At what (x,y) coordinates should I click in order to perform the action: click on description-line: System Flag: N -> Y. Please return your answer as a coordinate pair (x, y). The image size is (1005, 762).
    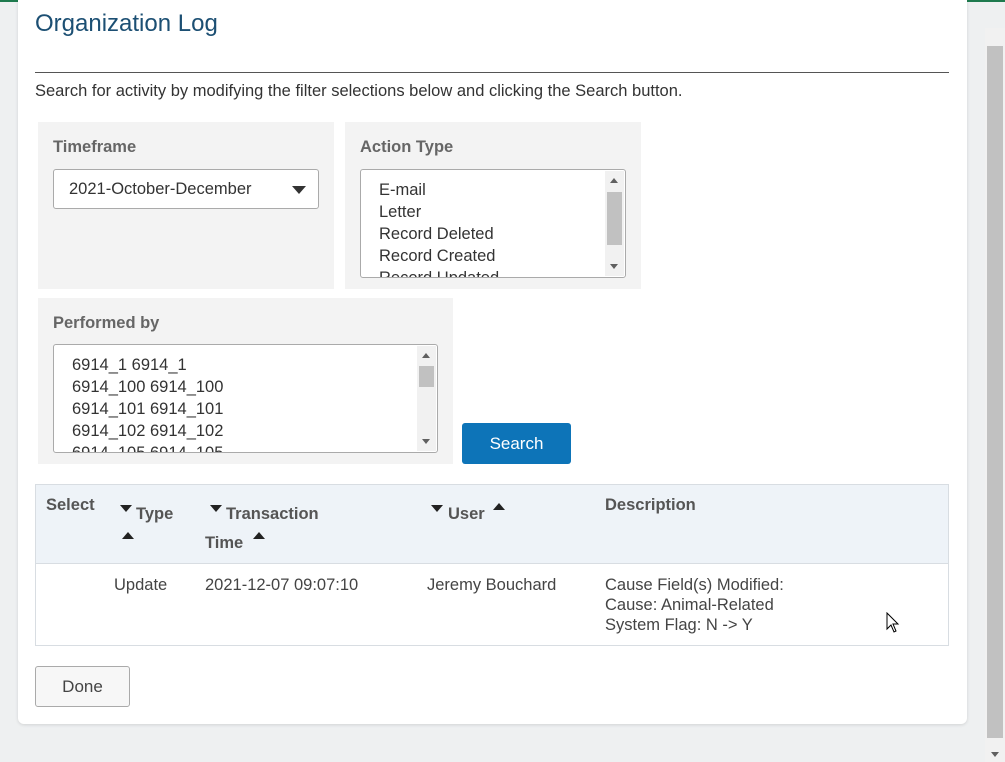
    Looking at the image, I should click on (679, 625).